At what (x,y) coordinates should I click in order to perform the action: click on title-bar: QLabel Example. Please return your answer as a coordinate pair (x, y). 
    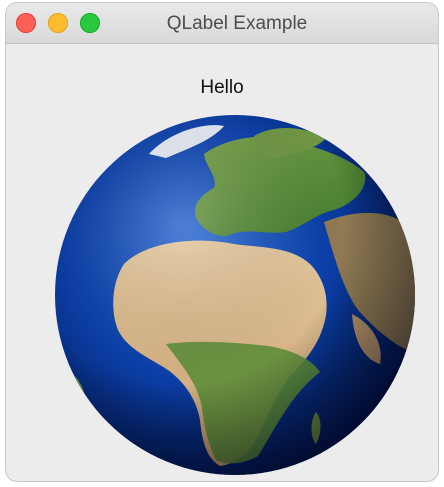
    Looking at the image, I should click on (222, 23).